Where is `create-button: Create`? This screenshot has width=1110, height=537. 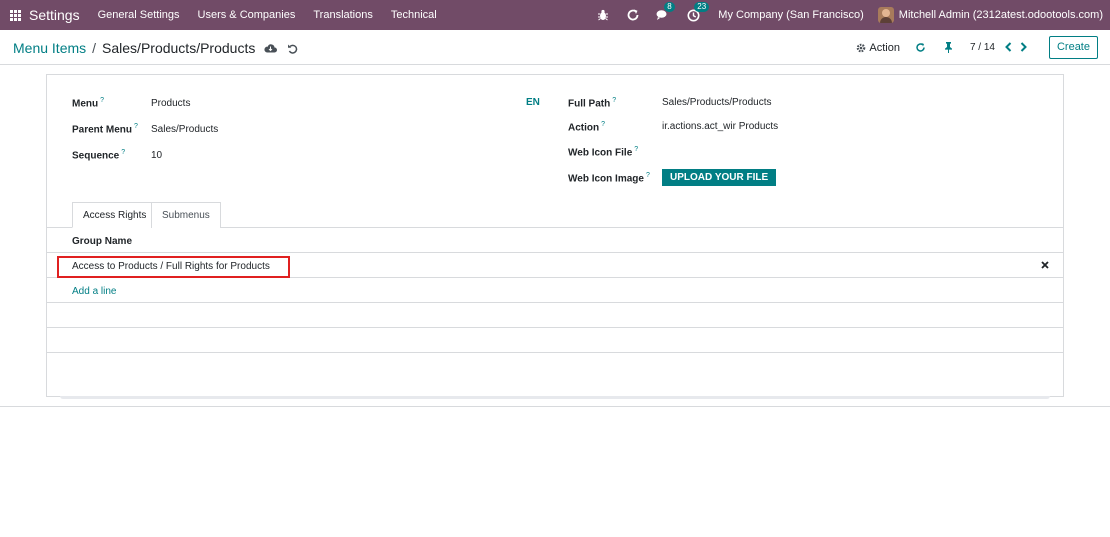 create-button: Create is located at coordinates (1073, 47).